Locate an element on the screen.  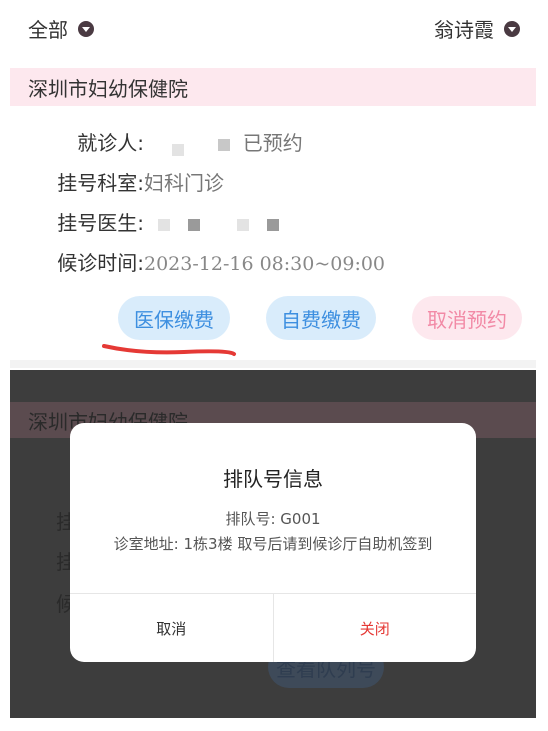
time-label: 候诊时间: is located at coordinates (100, 263).